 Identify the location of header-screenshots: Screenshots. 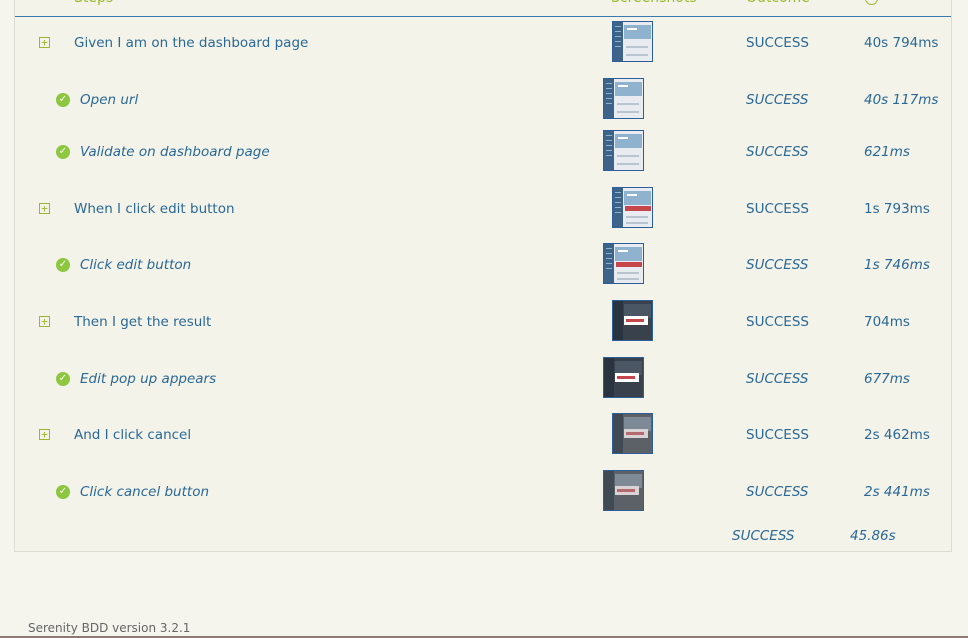
(654, 4).